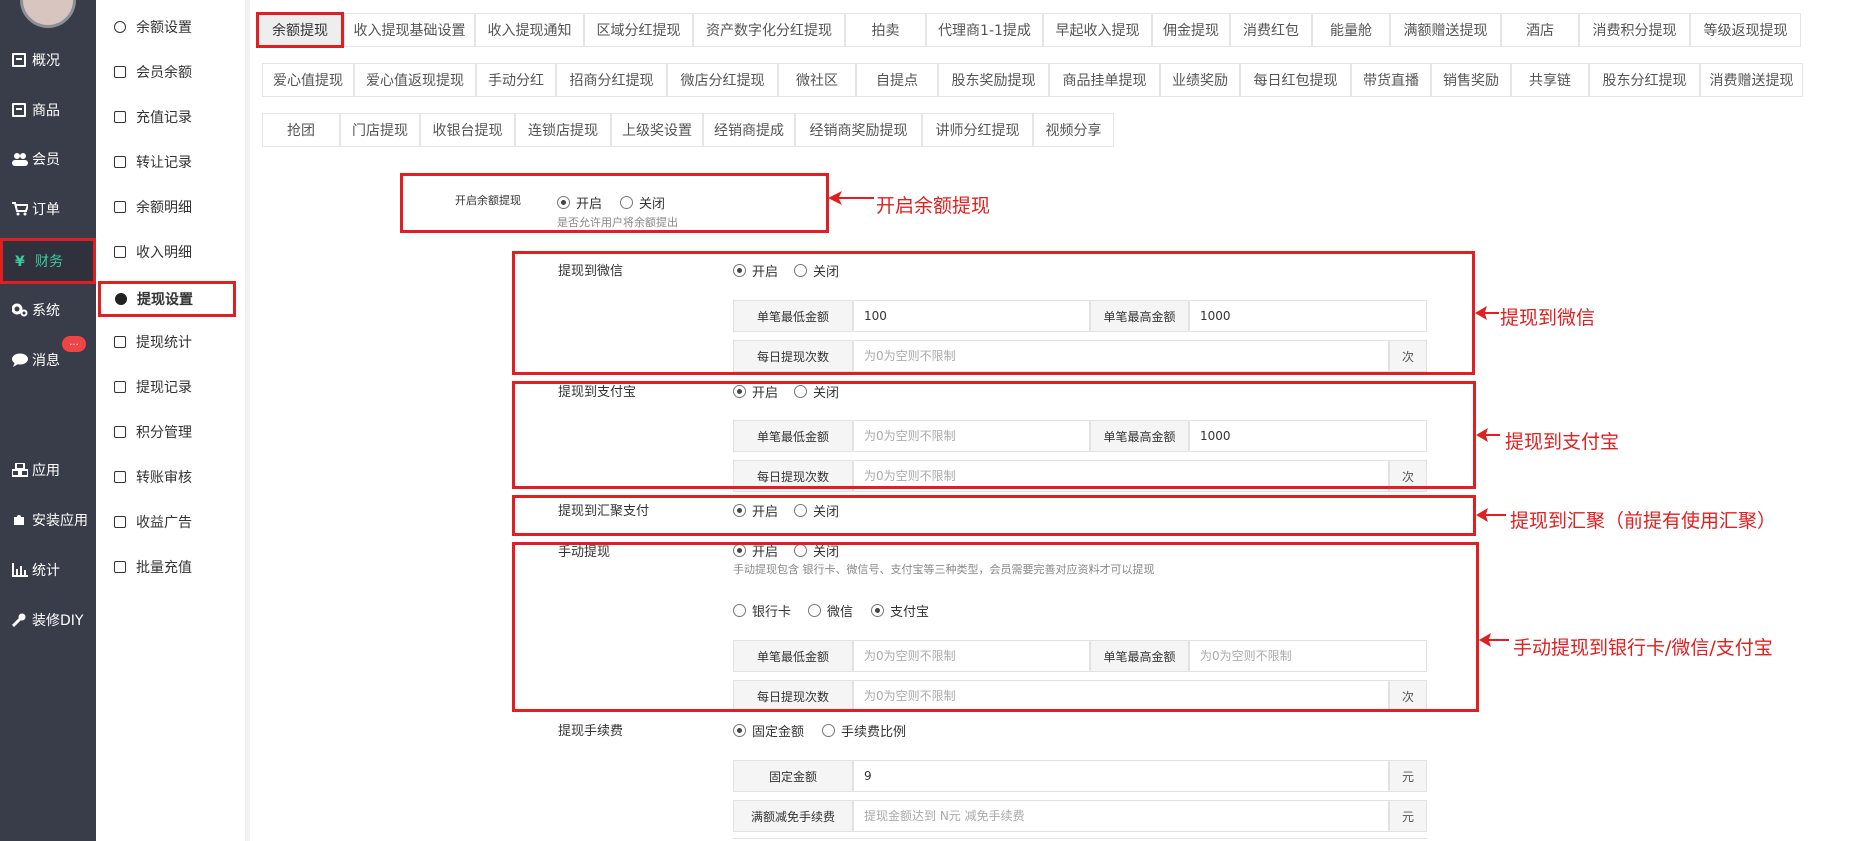  What do you see at coordinates (48, 159) in the screenshot?
I see `nav-item-members: 会员` at bounding box center [48, 159].